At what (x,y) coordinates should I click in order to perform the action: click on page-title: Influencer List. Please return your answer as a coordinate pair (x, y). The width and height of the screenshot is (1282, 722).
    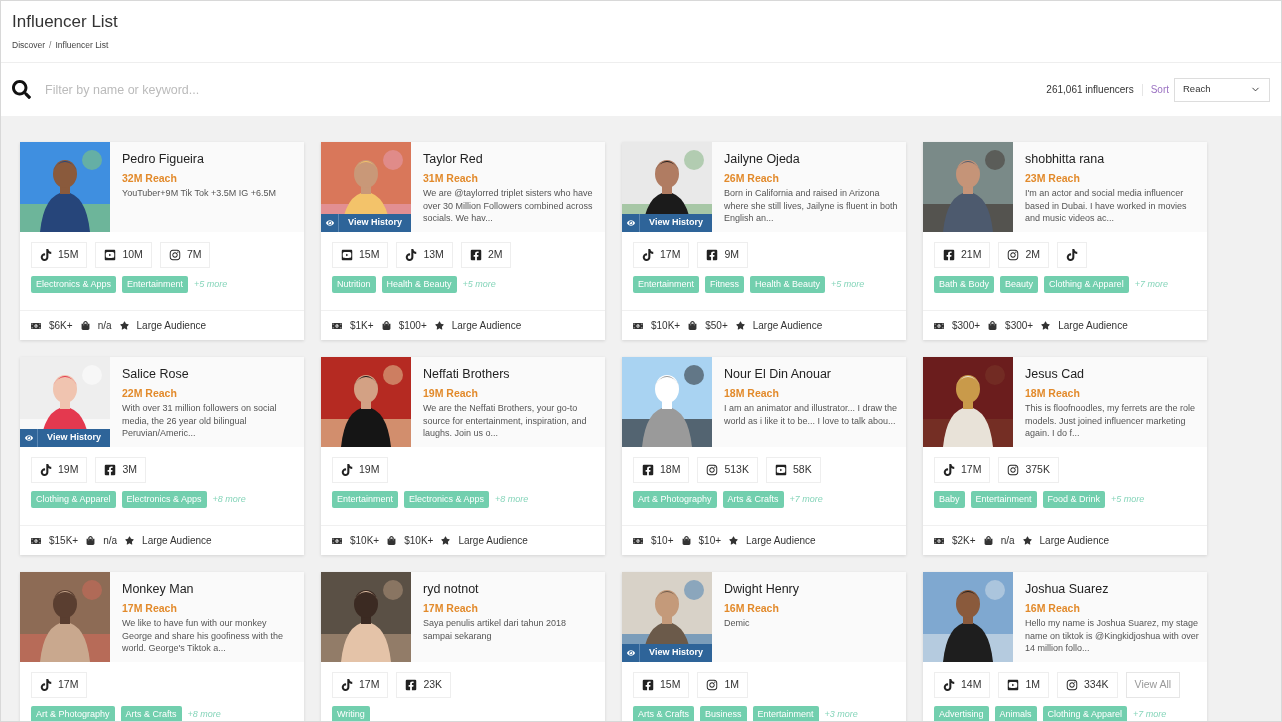
    Looking at the image, I should click on (65, 22).